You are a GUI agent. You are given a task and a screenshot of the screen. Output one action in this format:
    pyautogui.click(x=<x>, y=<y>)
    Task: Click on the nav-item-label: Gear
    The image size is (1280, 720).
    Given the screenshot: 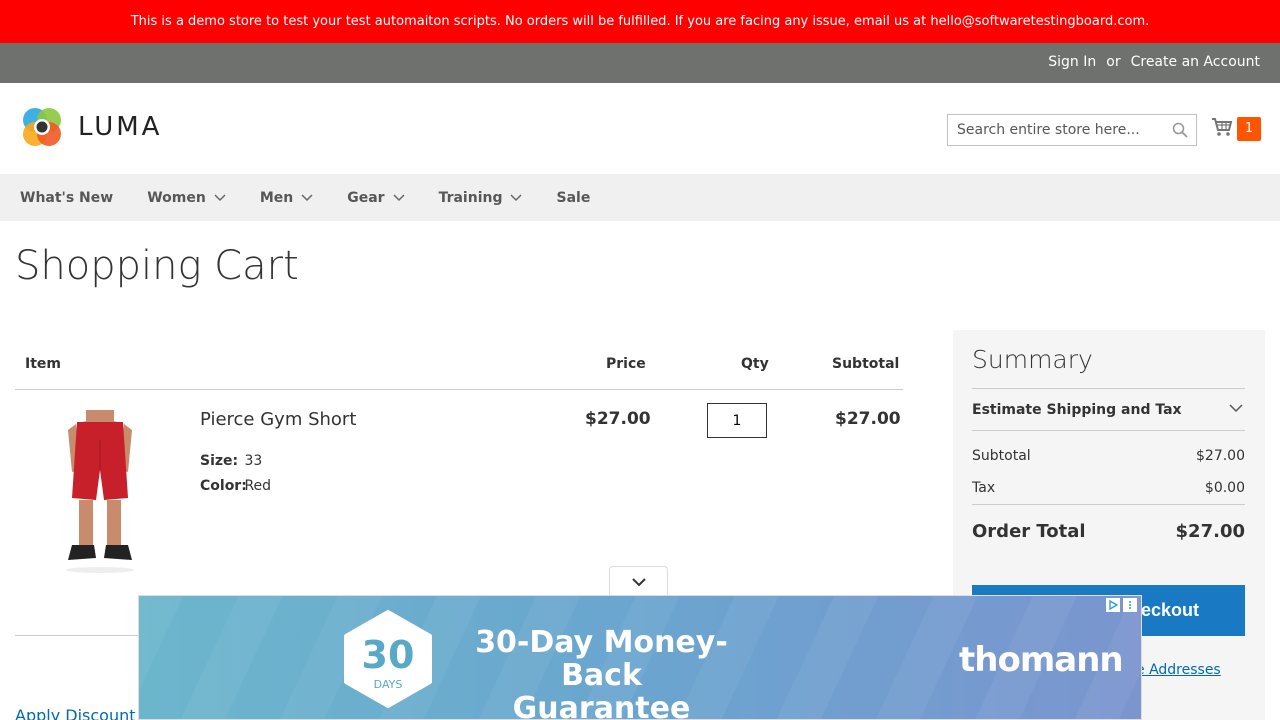 What is the action you would take?
    pyautogui.click(x=366, y=197)
    